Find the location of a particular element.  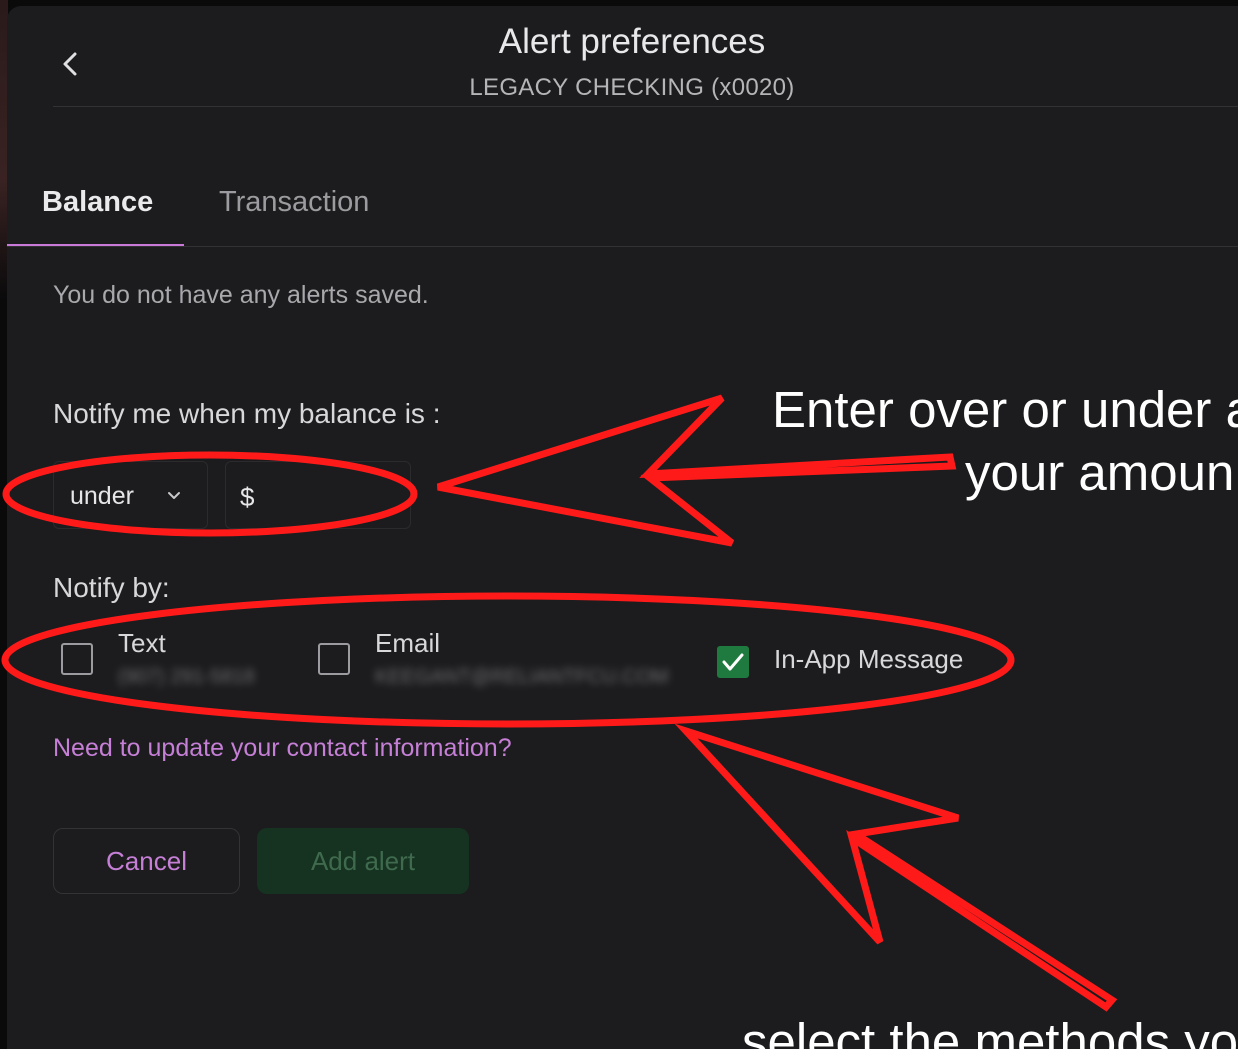

chevron-down-icon is located at coordinates (174, 495).